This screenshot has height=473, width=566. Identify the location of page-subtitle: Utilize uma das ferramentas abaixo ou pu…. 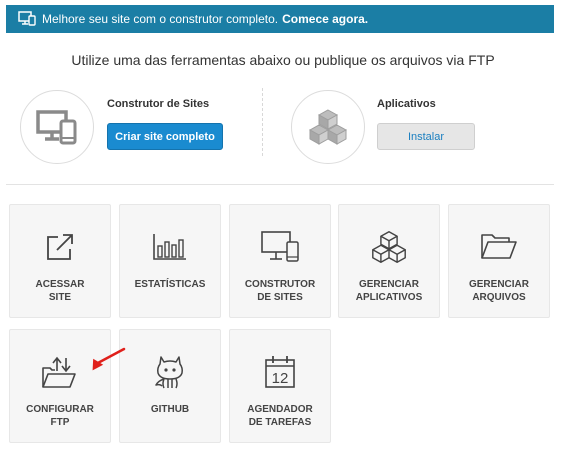
(283, 60).